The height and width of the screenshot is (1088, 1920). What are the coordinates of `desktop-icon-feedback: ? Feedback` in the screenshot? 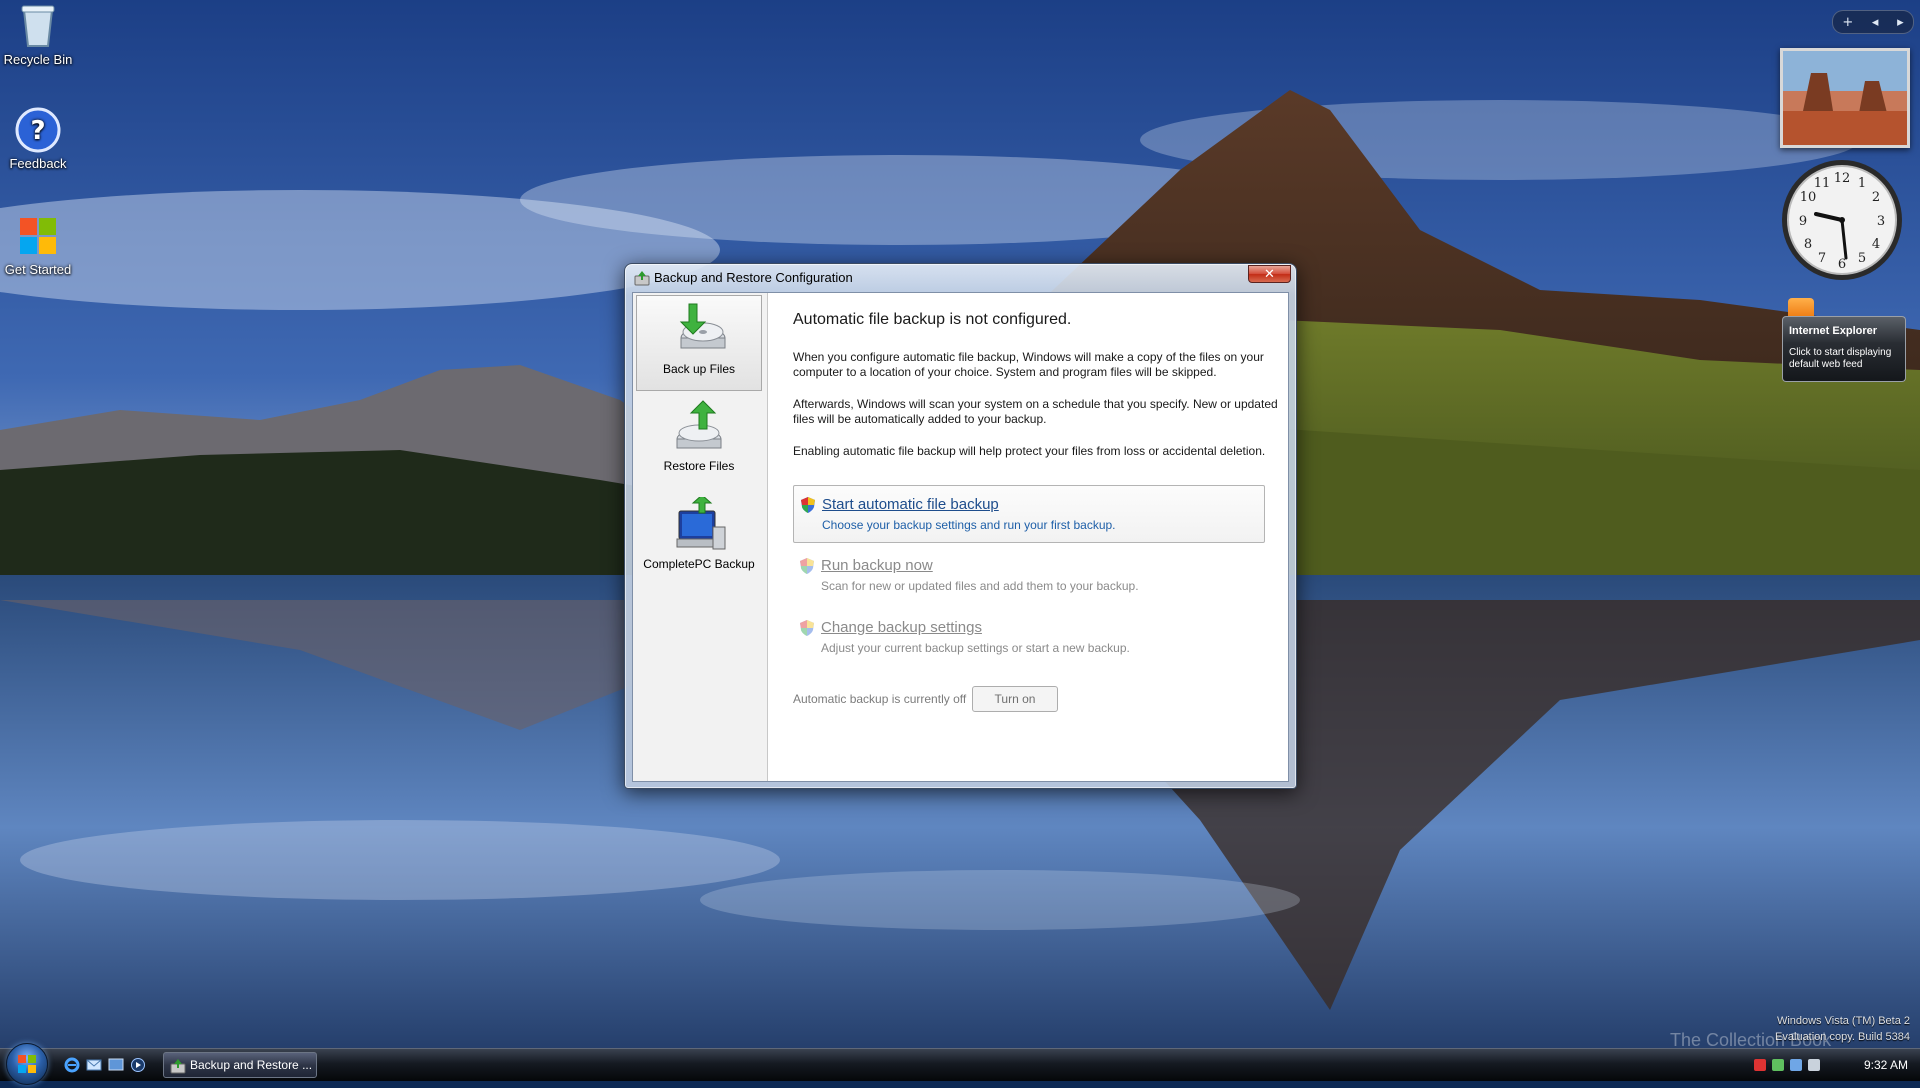 It's located at (41, 138).